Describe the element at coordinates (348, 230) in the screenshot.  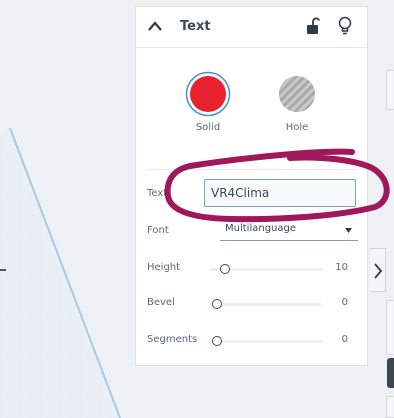
I see `caret-down-icon` at that location.